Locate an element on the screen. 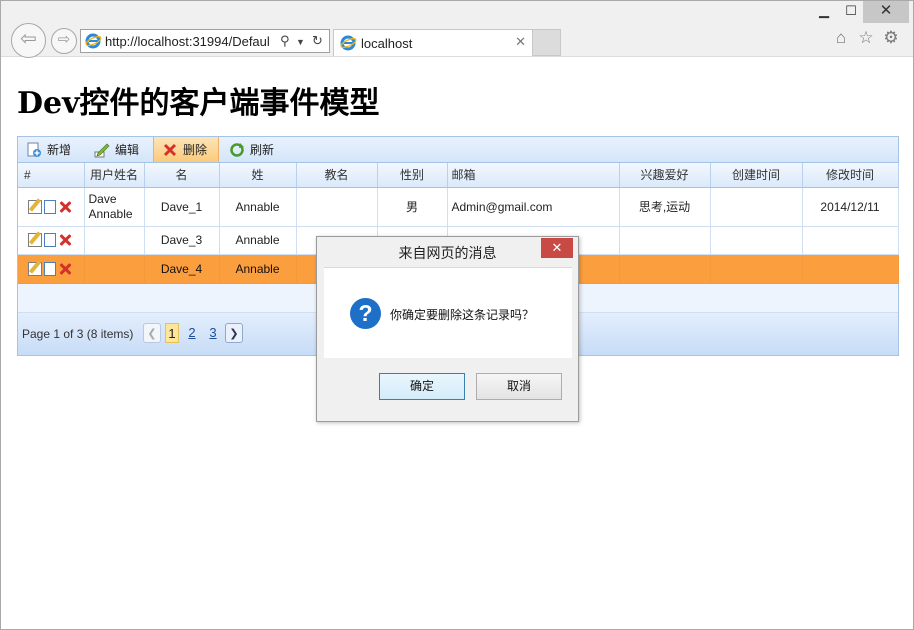  page-current: 1 is located at coordinates (172, 332).